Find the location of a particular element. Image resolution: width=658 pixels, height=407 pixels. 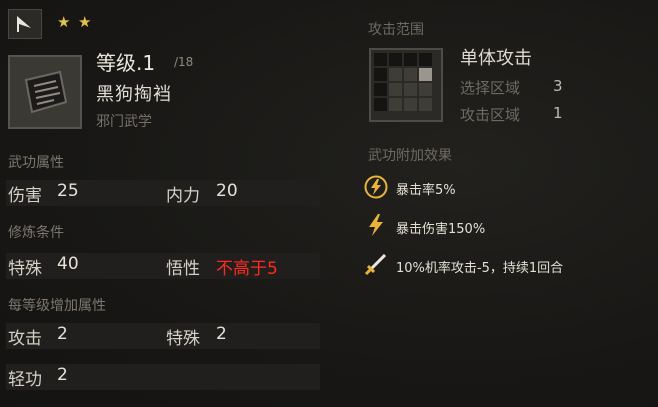

attack-range-title: 攻击范围 is located at coordinates (396, 30).